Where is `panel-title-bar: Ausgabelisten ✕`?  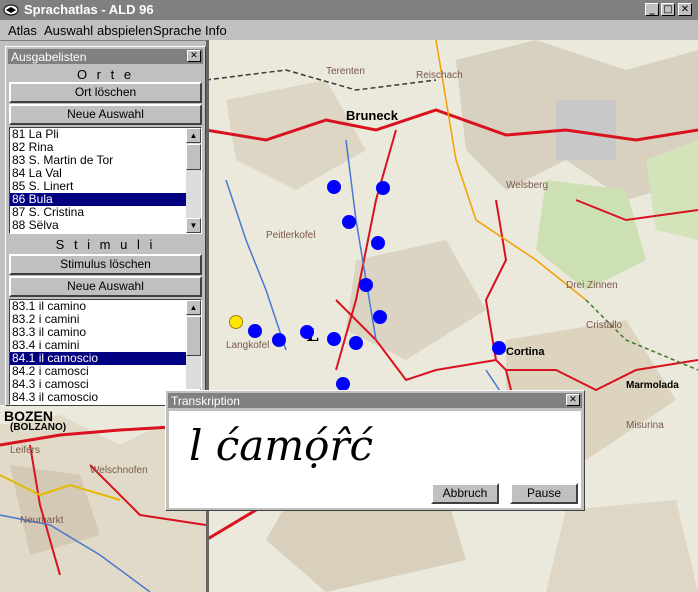 panel-title-bar: Ausgabelisten ✕ is located at coordinates (105, 56).